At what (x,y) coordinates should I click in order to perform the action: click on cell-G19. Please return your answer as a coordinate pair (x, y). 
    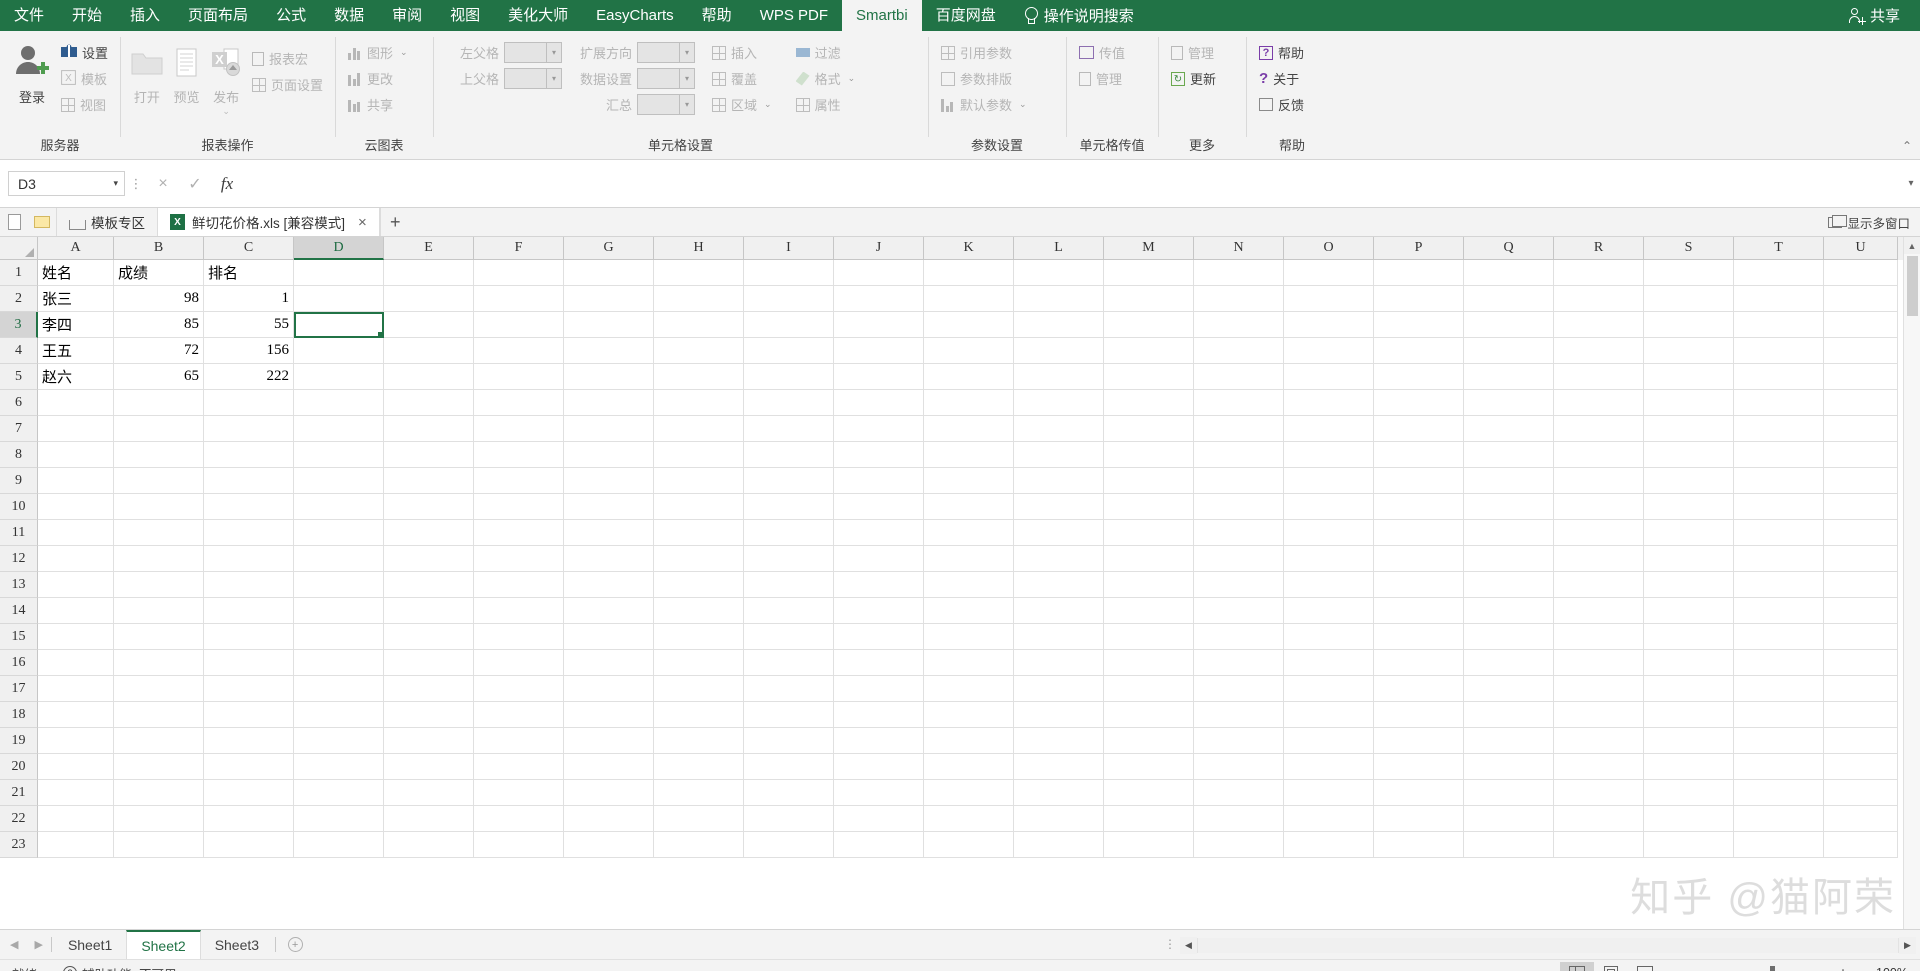
    Looking at the image, I should click on (609, 741).